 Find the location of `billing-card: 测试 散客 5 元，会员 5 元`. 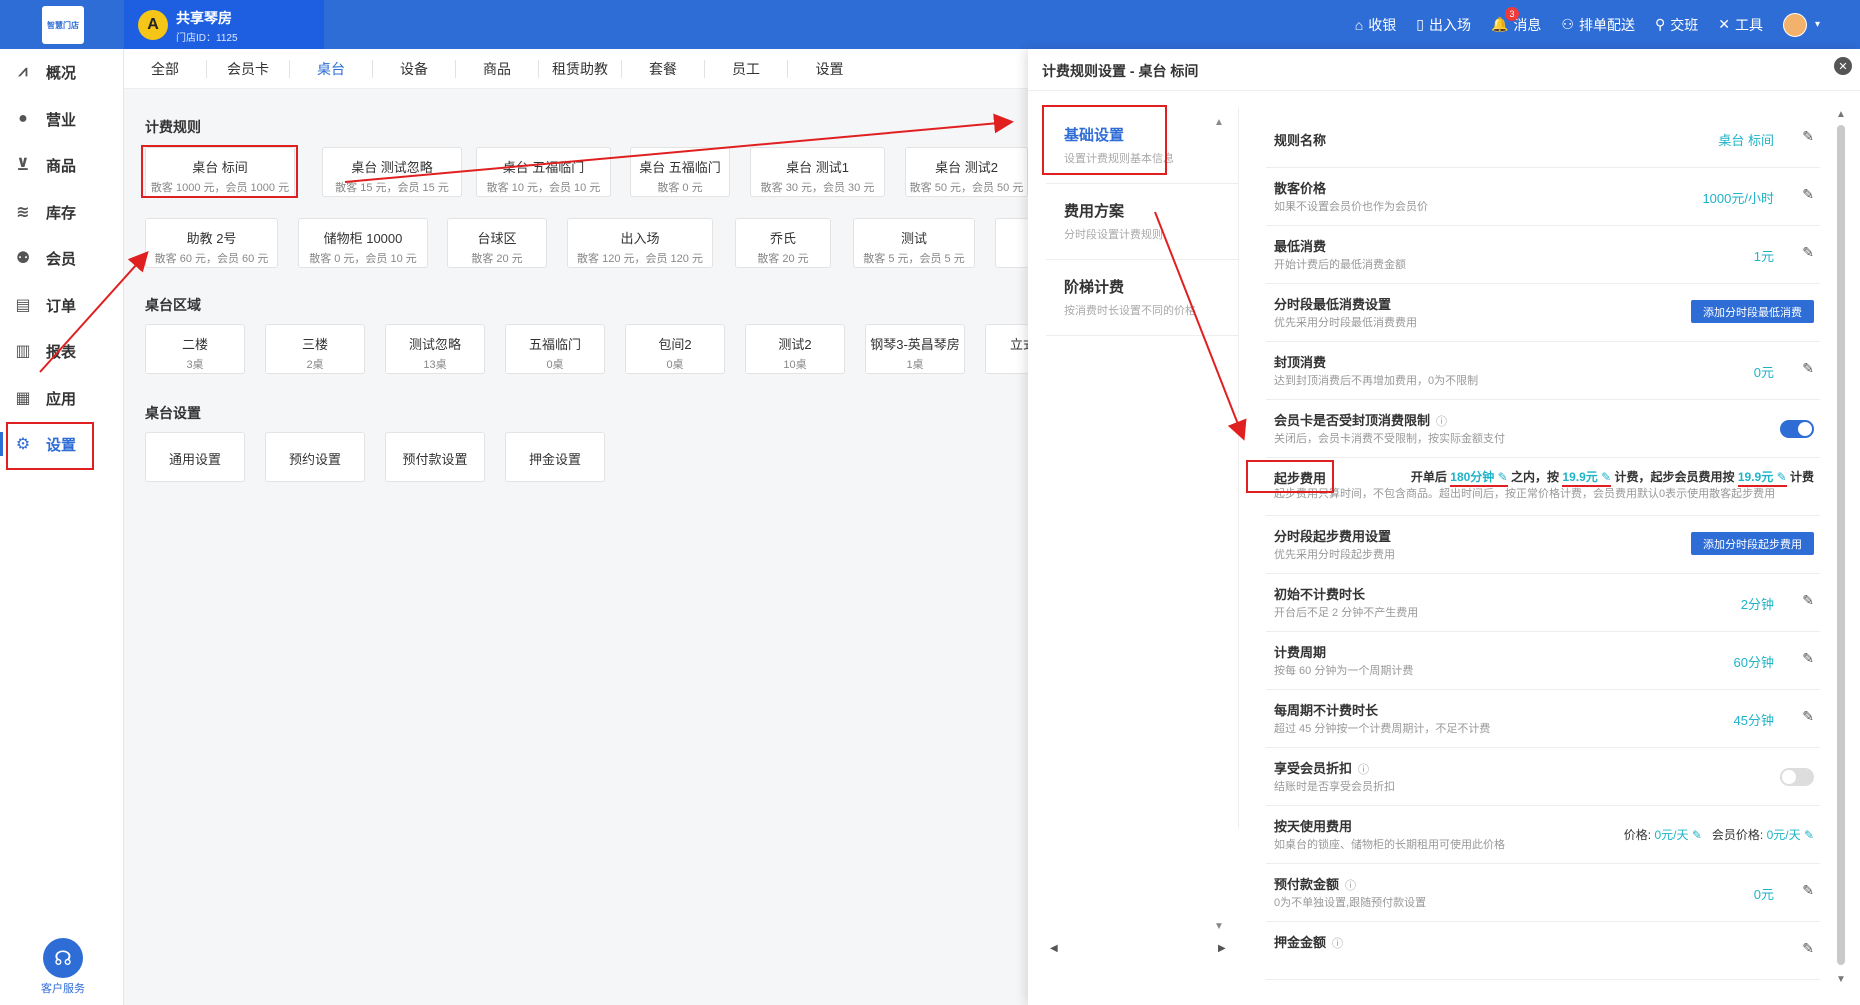

billing-card: 测试 散客 5 元，会员 5 元 is located at coordinates (914, 243).